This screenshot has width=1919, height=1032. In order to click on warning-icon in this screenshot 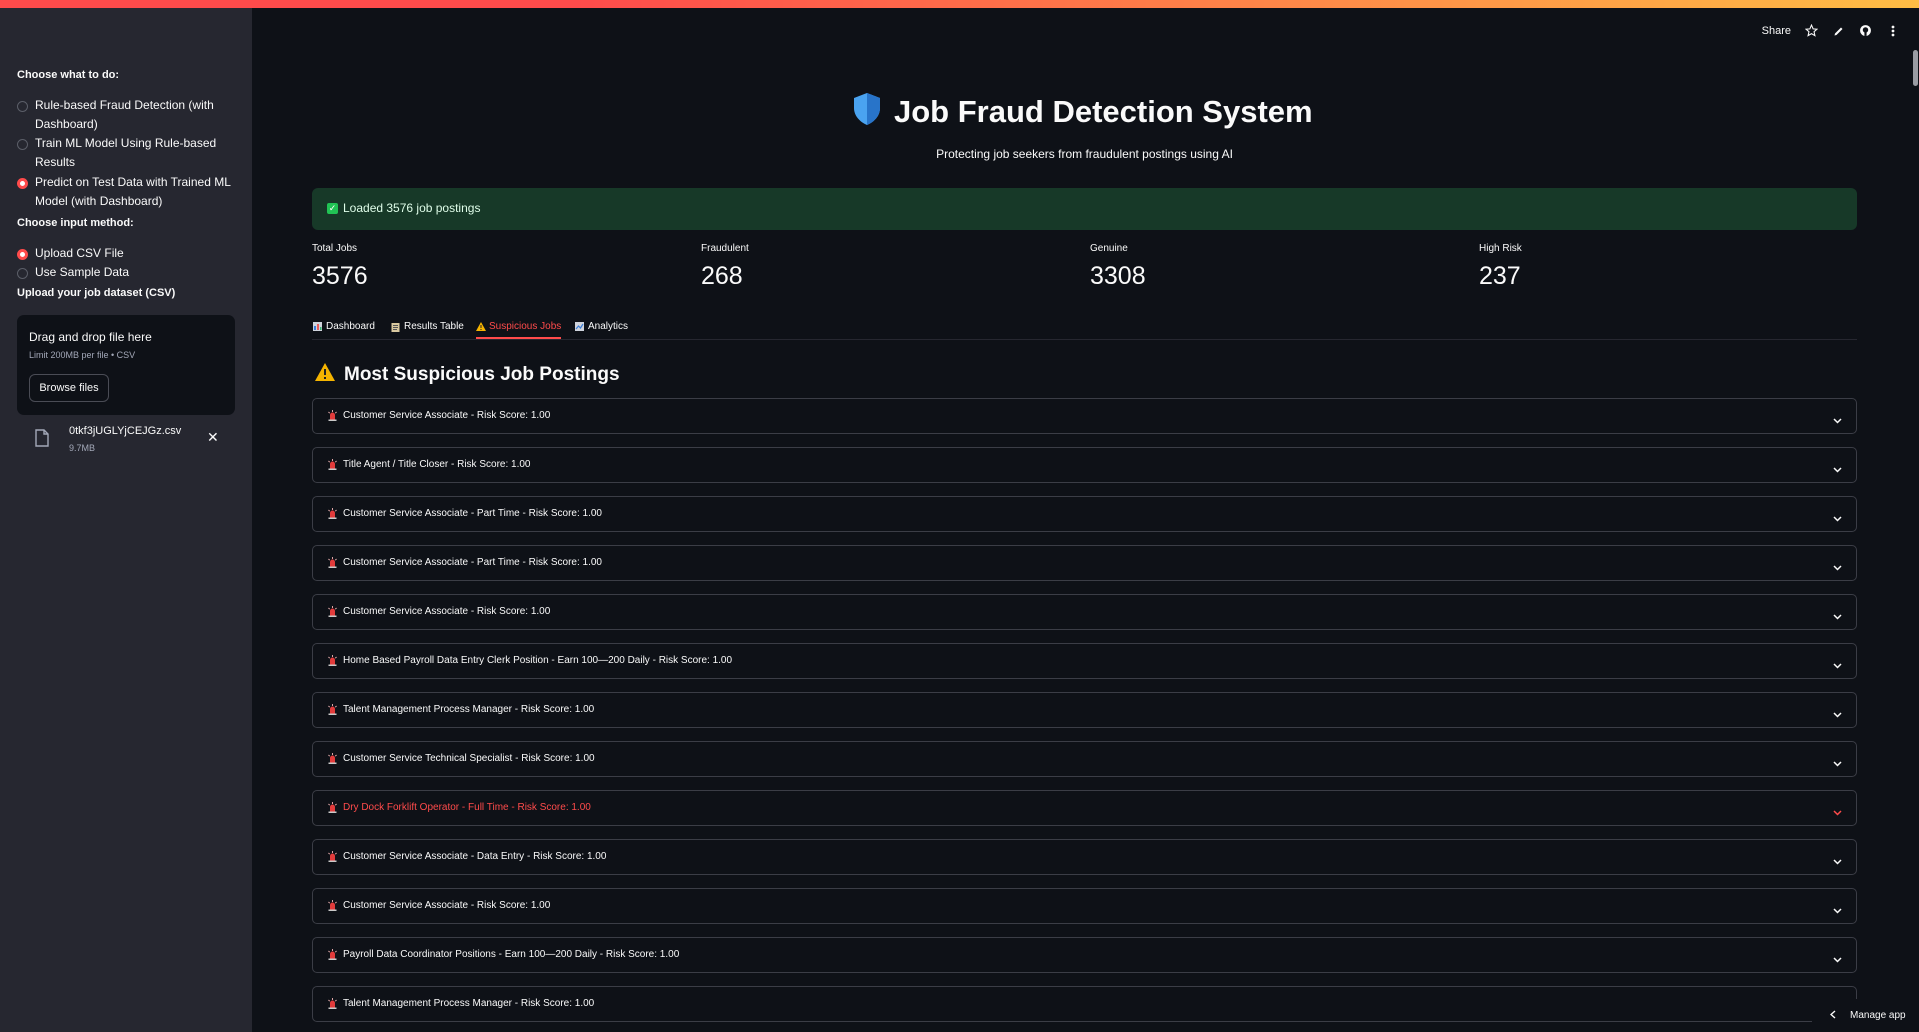, I will do `click(325, 374)`.